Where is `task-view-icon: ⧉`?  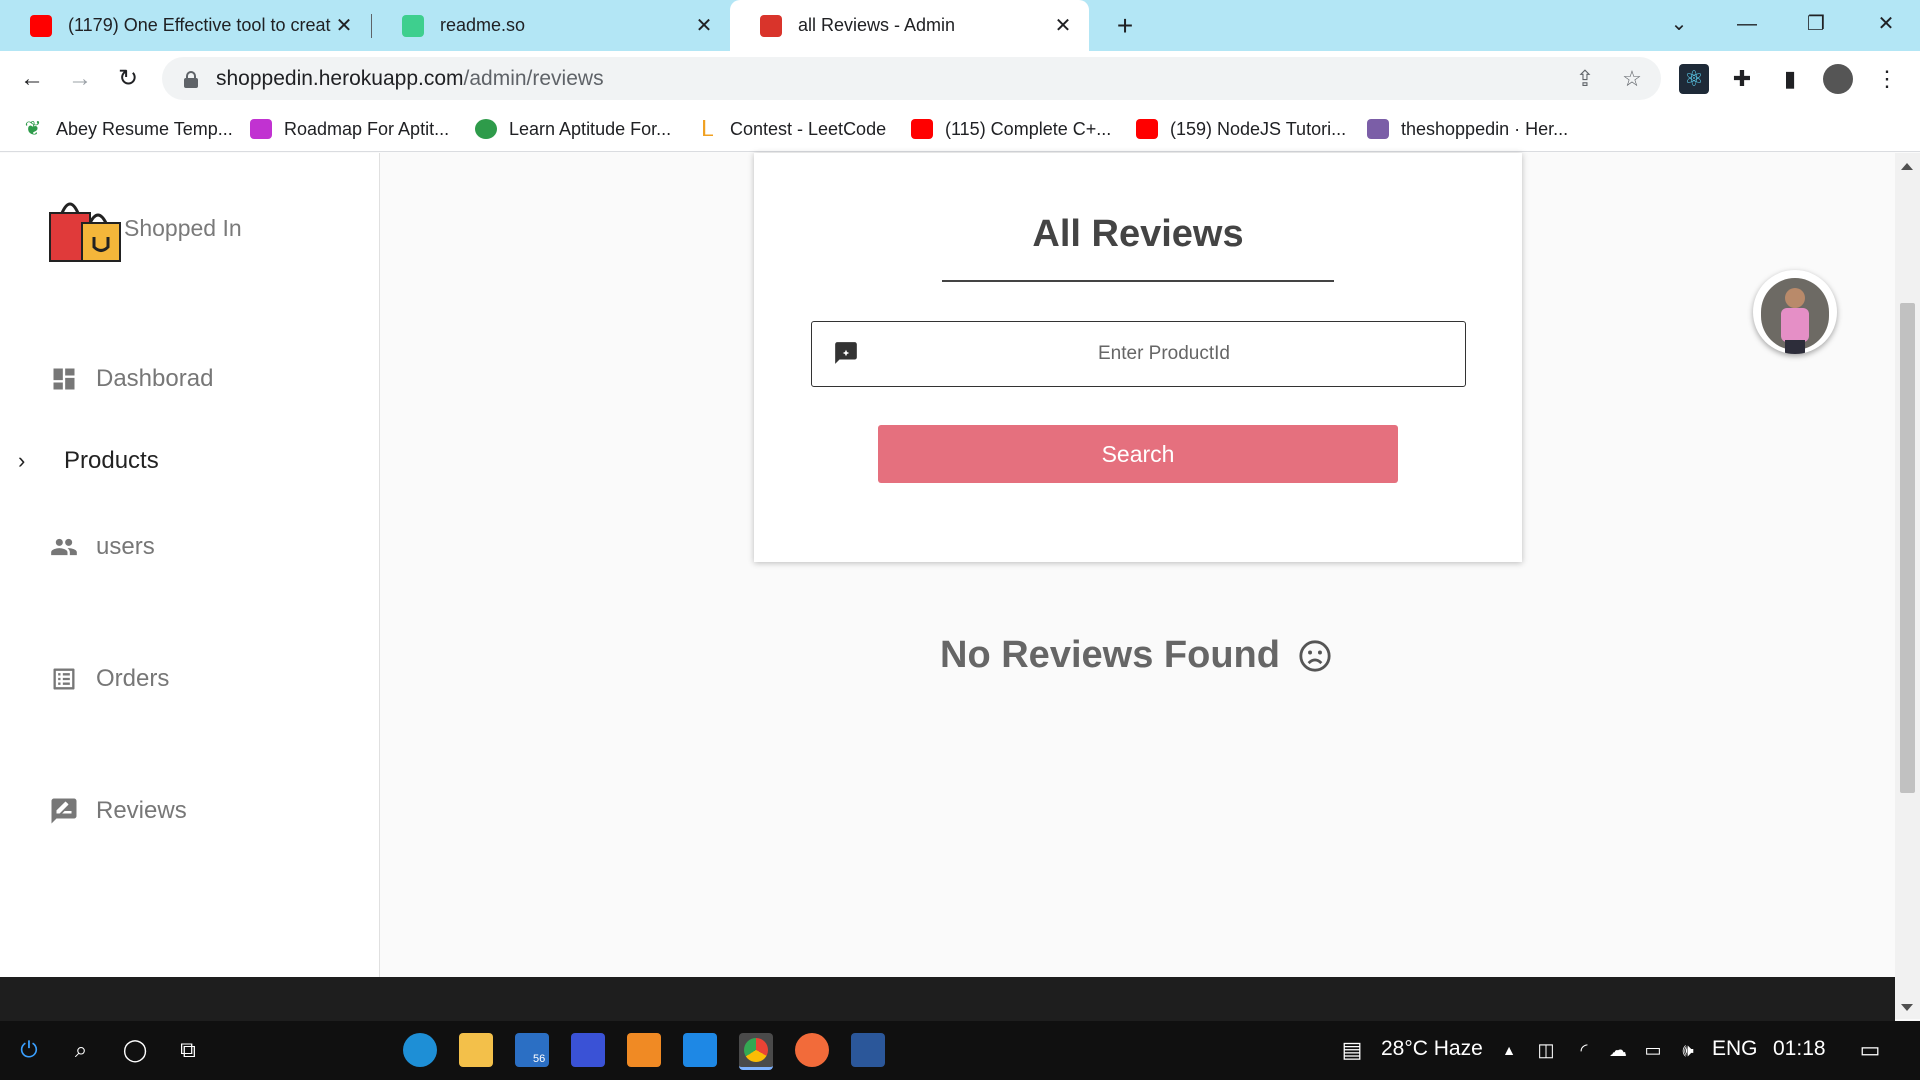
task-view-icon: ⧉ is located at coordinates (188, 1050).